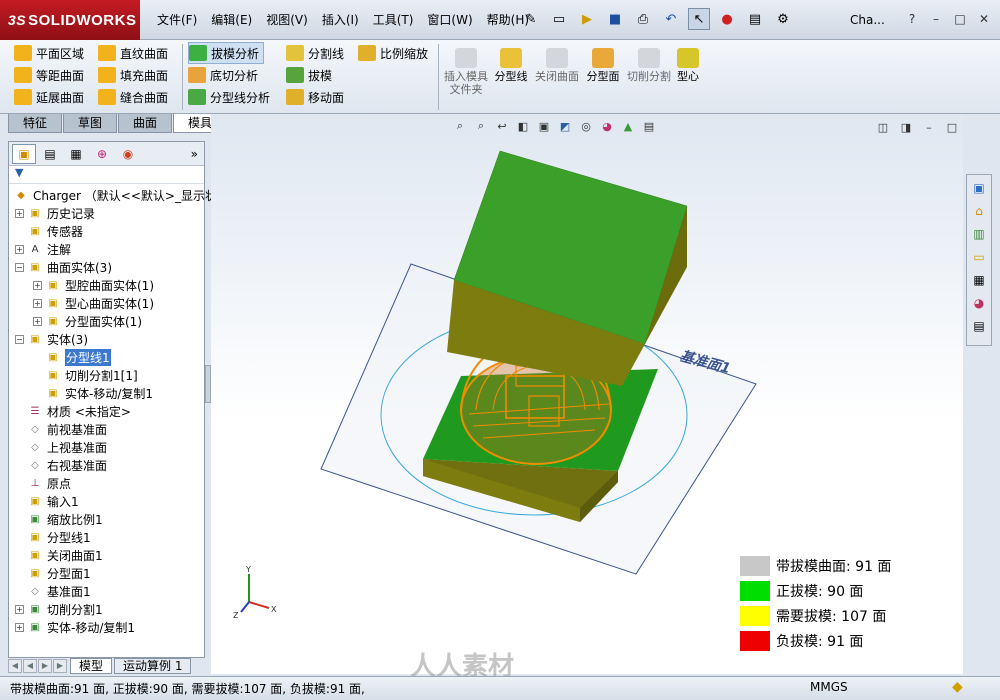  What do you see at coordinates (45, 666) in the screenshot?
I see `next-tab-arrow-icon: ▶` at bounding box center [45, 666].